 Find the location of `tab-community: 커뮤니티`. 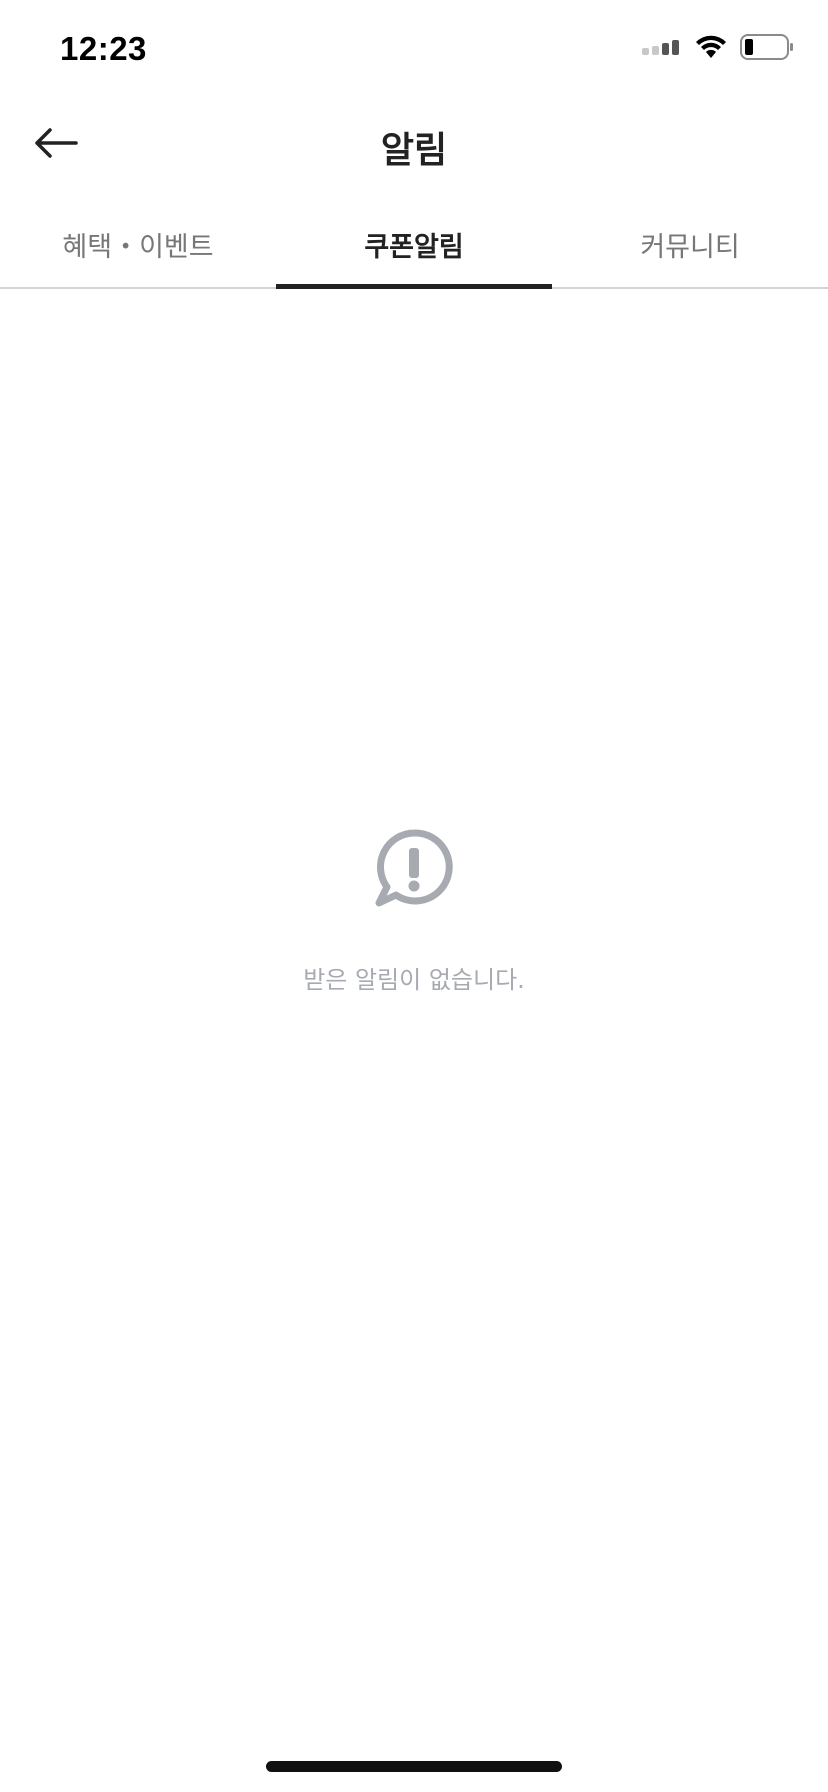

tab-community: 커뮤니티 is located at coordinates (690, 246).